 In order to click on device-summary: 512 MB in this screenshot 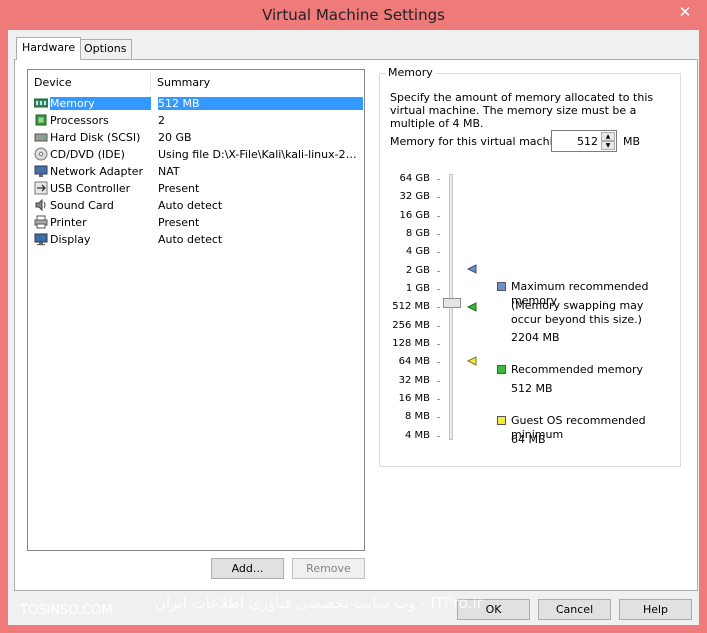, I will do `click(260, 103)`.